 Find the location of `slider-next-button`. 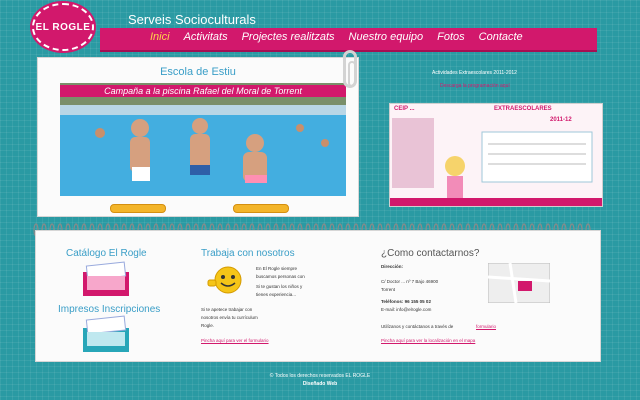

slider-next-button is located at coordinates (261, 208).